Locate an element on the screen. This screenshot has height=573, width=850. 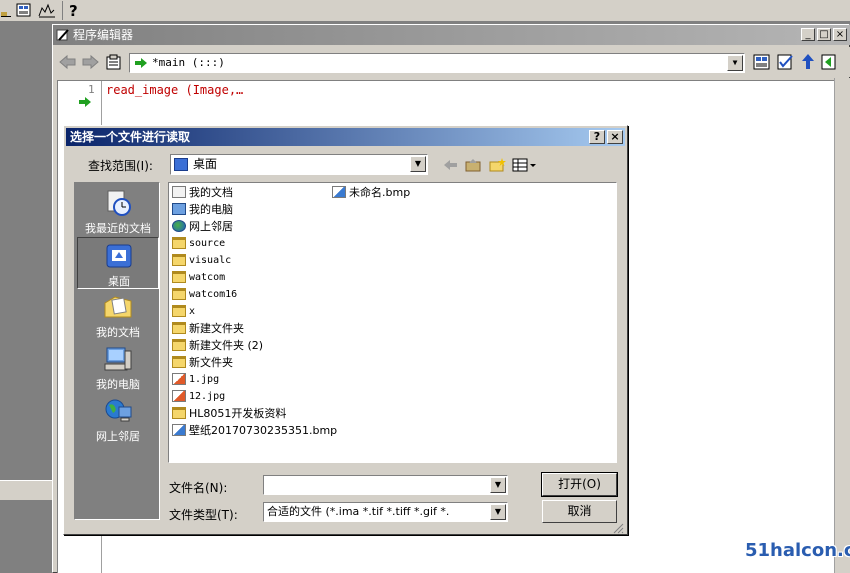
resize-grip-icon is located at coordinates (618, 528).